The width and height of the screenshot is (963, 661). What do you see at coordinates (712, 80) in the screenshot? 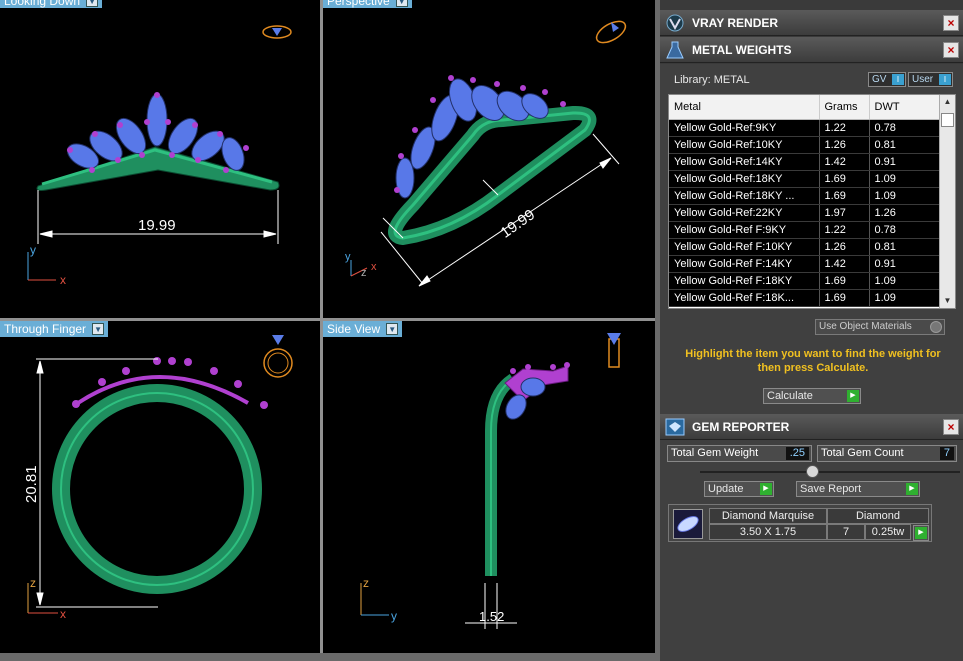
I see `library-label: Library: METAL` at bounding box center [712, 80].